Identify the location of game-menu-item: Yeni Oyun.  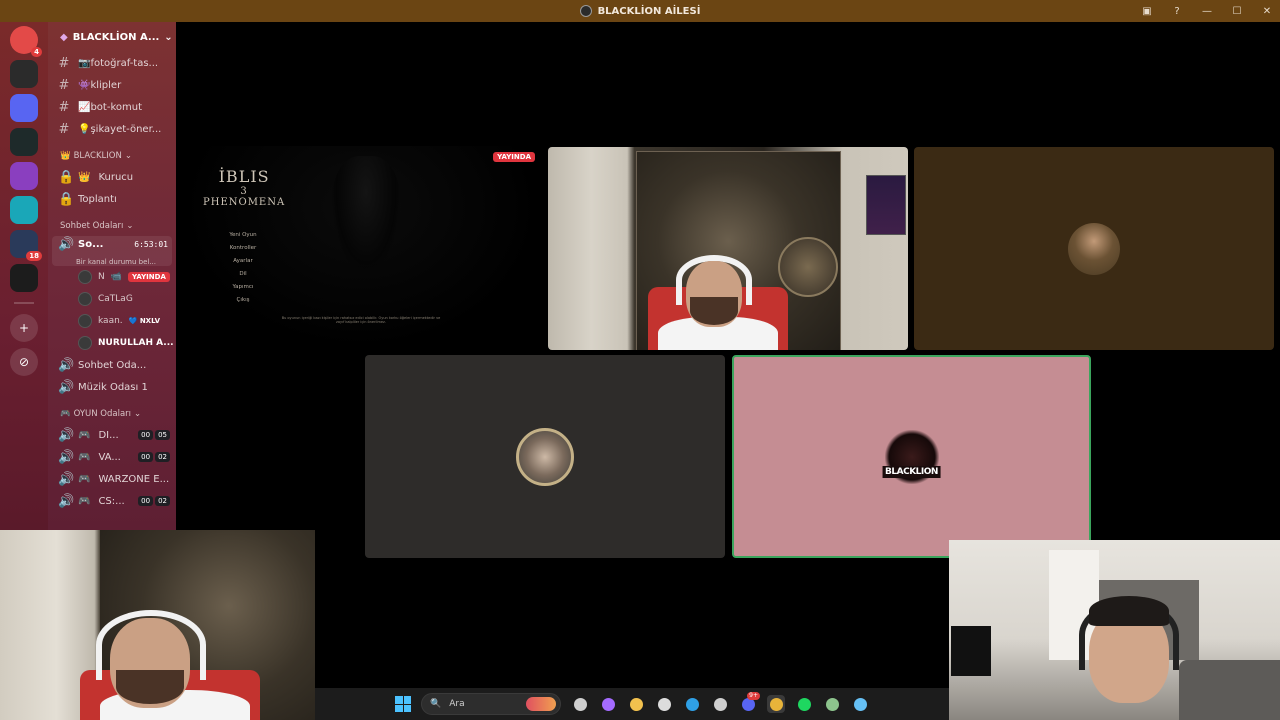
(243, 235).